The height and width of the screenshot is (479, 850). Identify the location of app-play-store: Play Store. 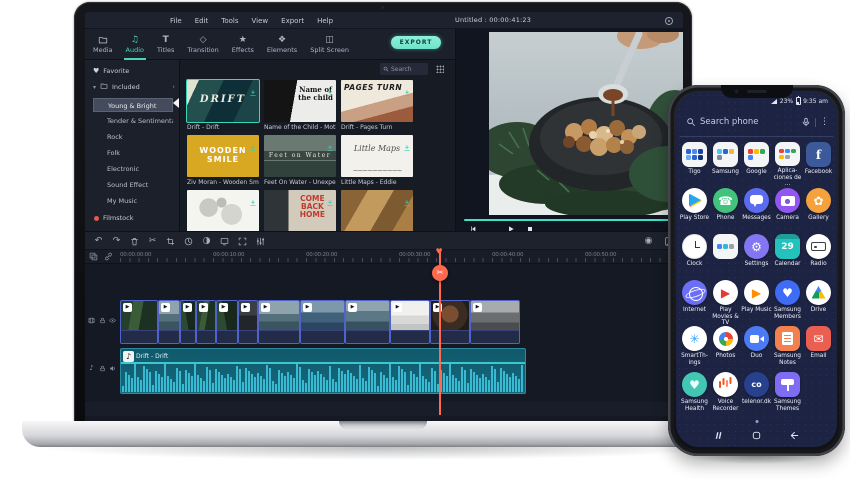
(694, 211).